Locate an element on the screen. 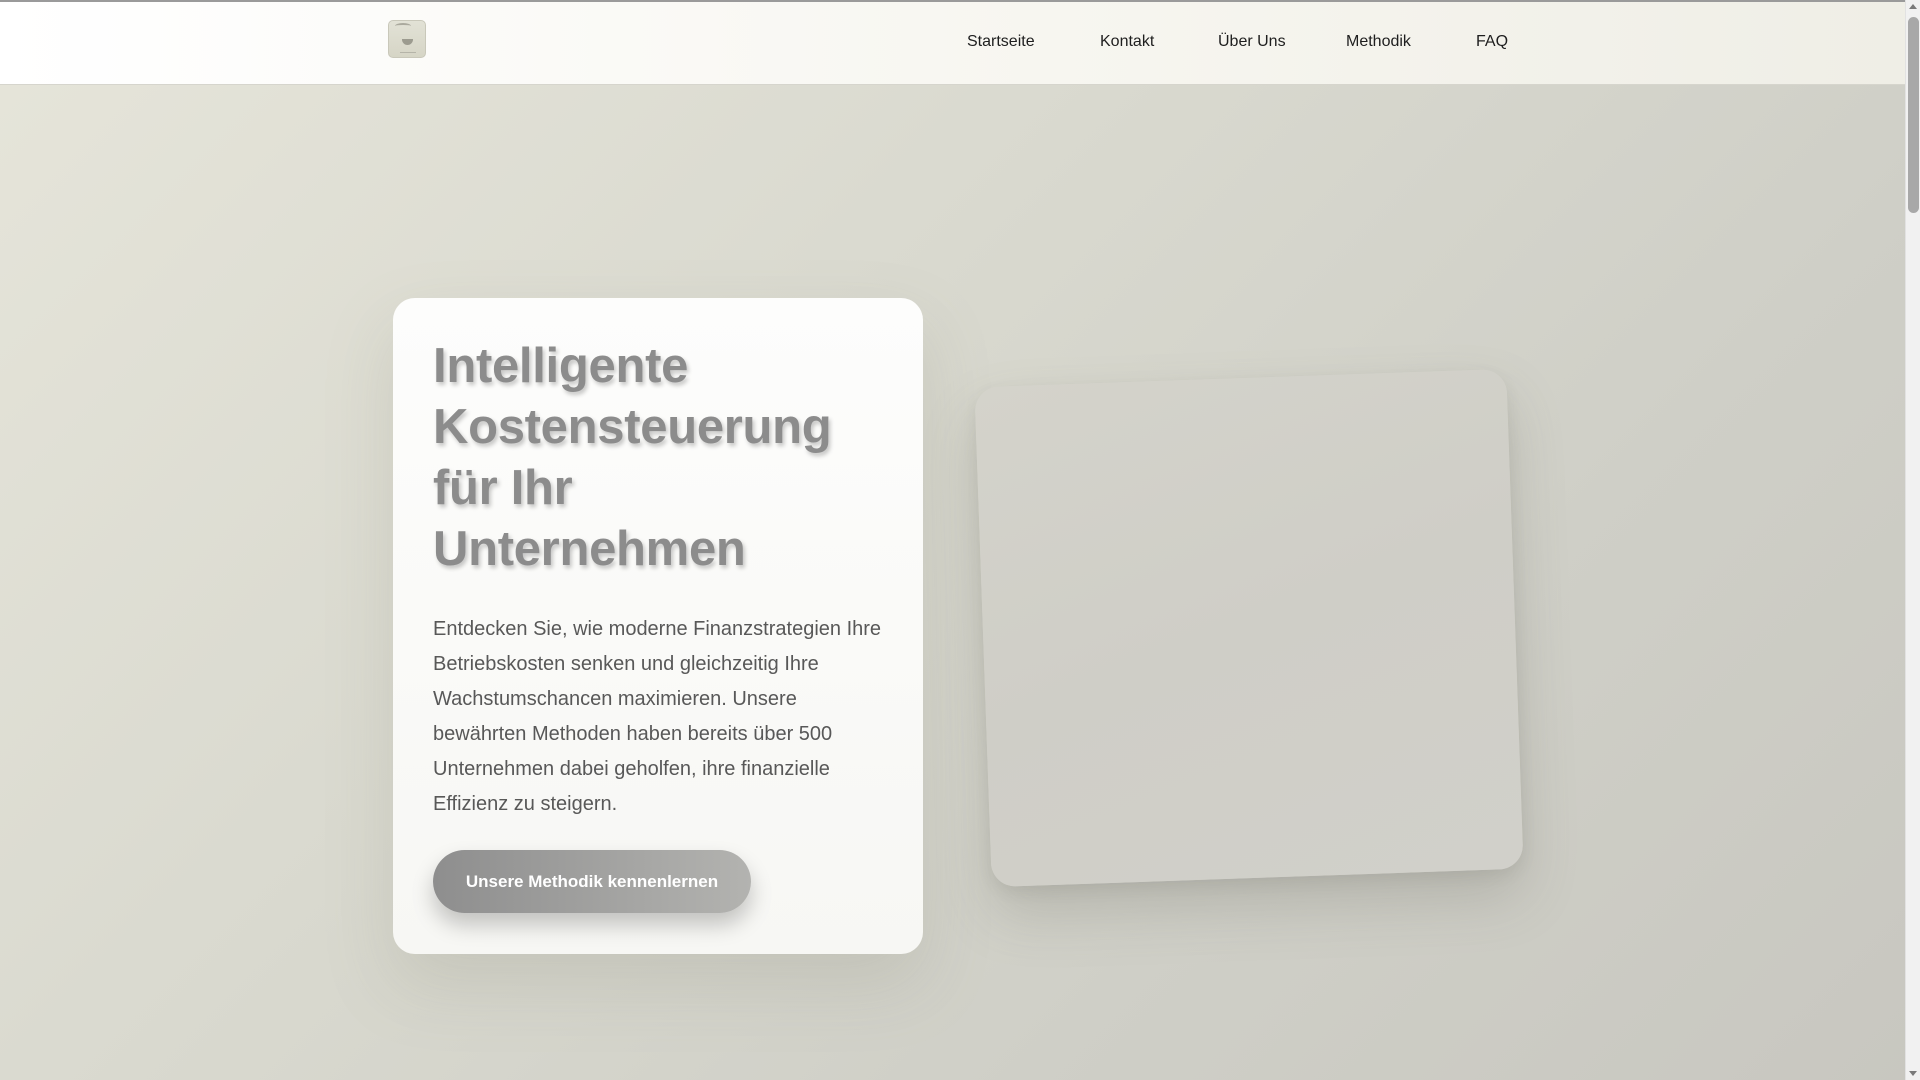 This screenshot has height=1080, width=1920. scroll-up-arrow-icon is located at coordinates (1913, 6).